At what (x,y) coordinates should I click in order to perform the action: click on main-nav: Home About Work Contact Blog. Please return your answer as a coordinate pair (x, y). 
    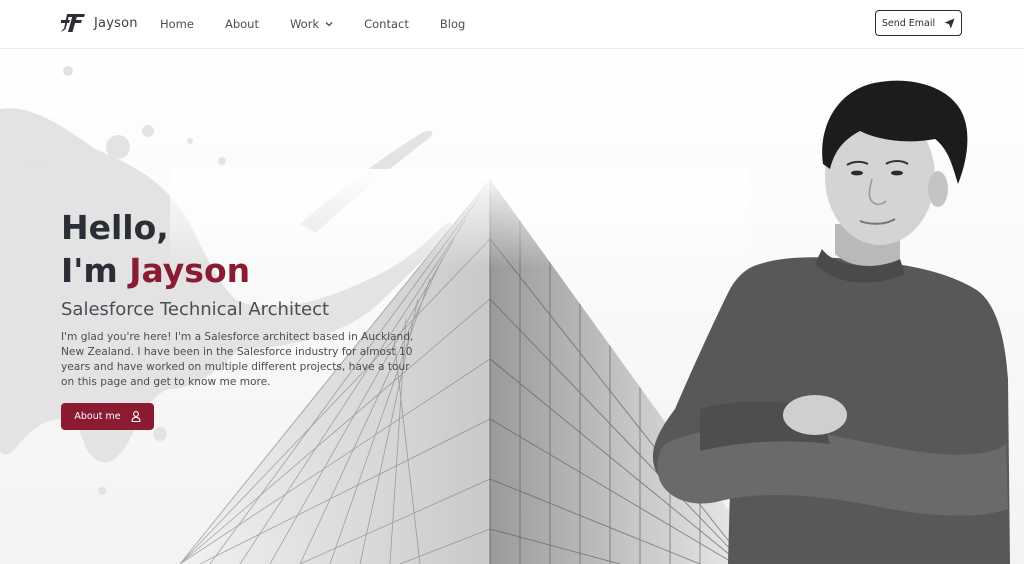
    Looking at the image, I should click on (328, 24).